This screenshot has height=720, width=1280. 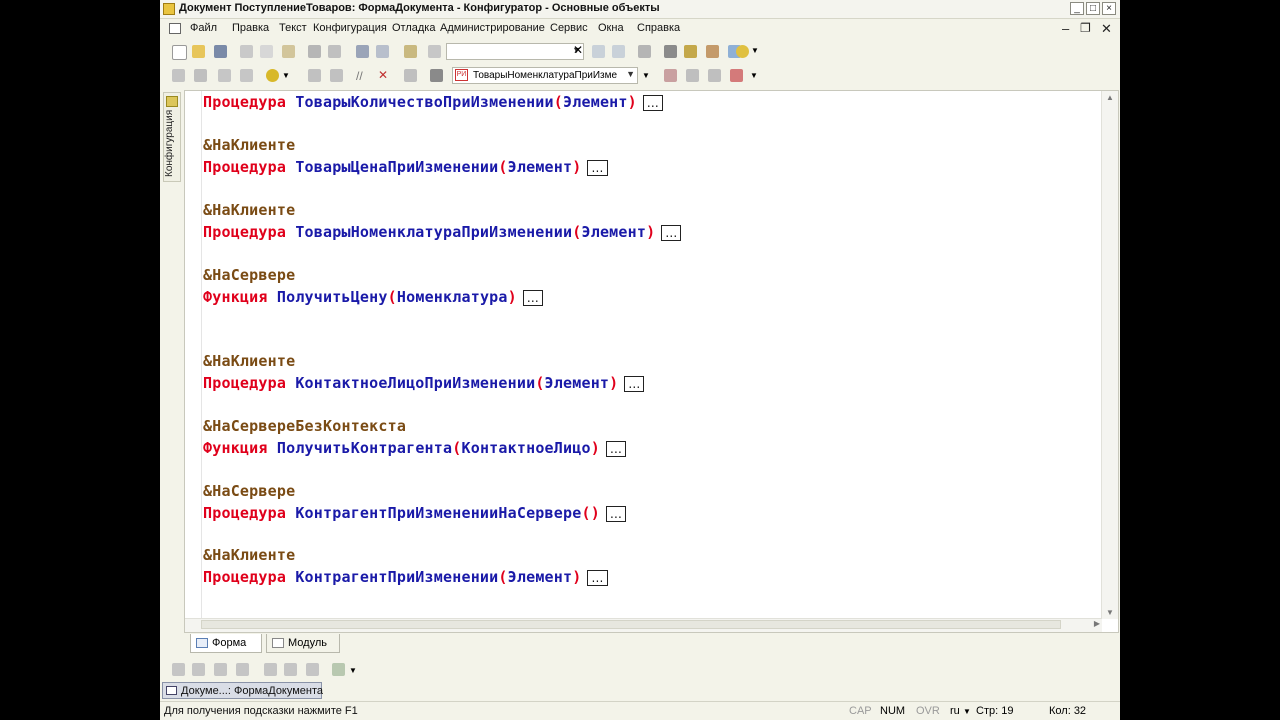 What do you see at coordinates (305, 426) in the screenshot?
I see `directive-text: &НаСервереБезКонтекста` at bounding box center [305, 426].